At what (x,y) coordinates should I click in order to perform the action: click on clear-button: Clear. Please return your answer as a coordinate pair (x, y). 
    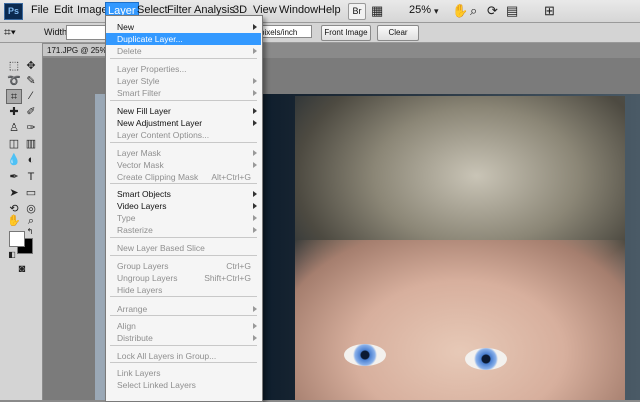
    Looking at the image, I should click on (398, 33).